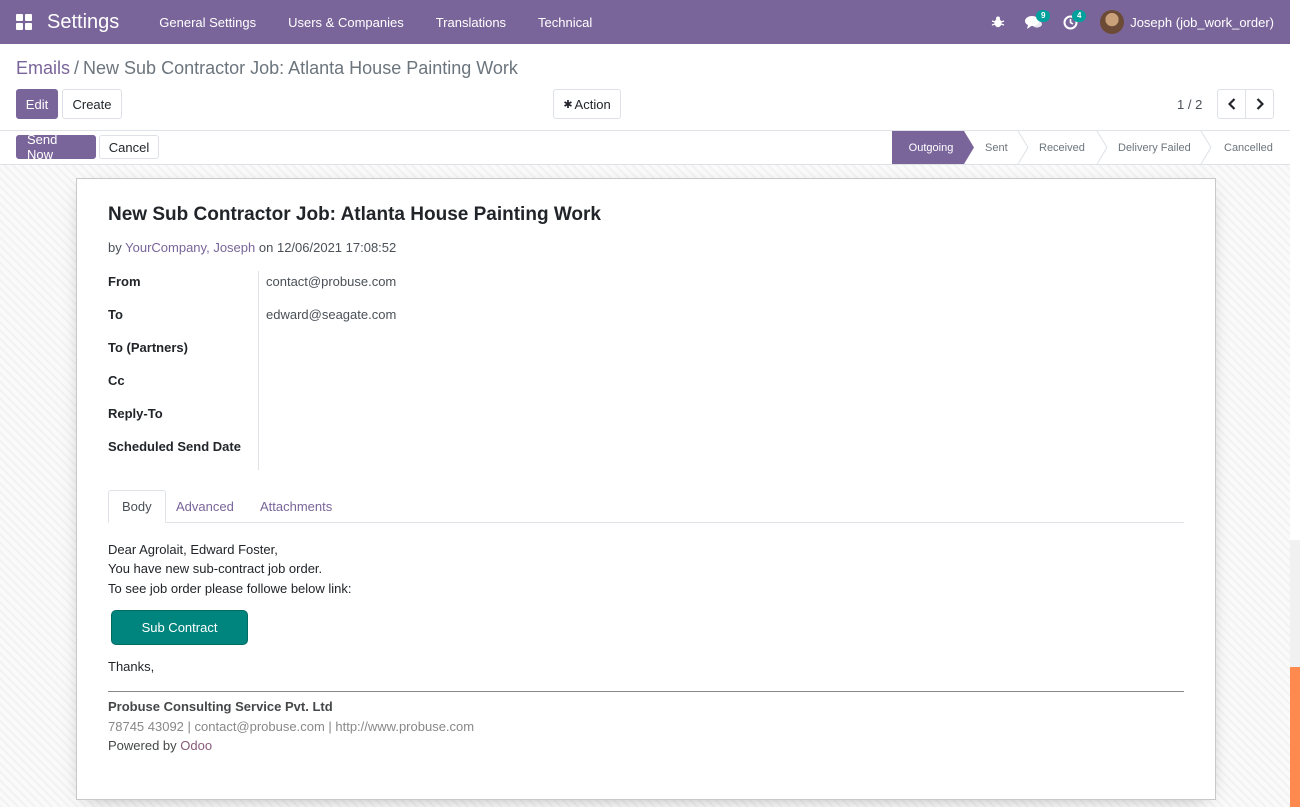  I want to click on tab-body: Body, so click(137, 506).